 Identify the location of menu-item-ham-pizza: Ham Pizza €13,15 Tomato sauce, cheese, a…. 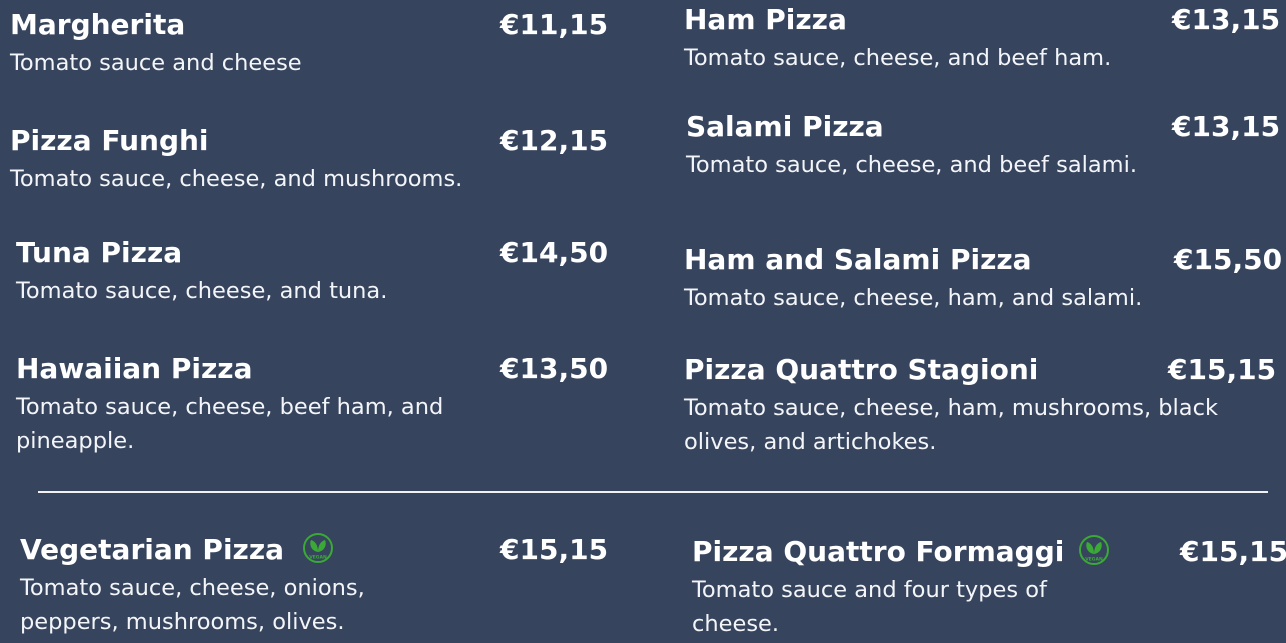
(982, 43).